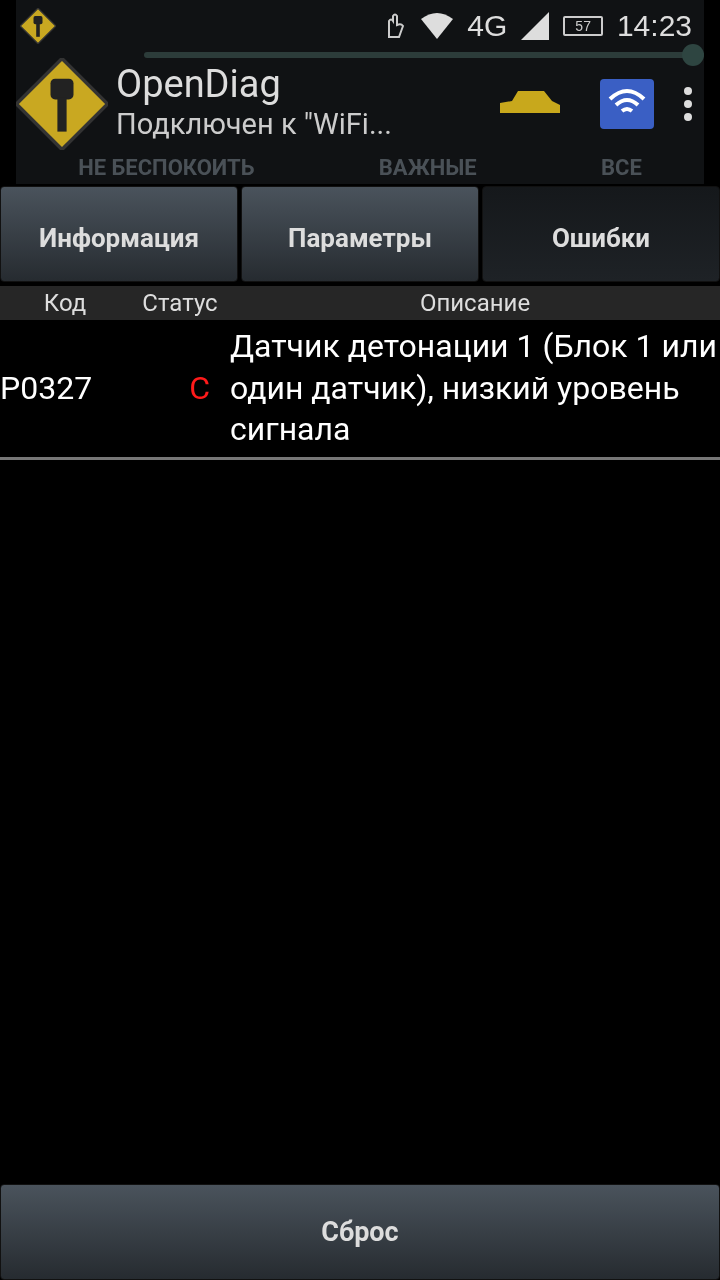 The width and height of the screenshot is (720, 1280). Describe the element at coordinates (475, 303) in the screenshot. I see `column-header: Описание` at that location.